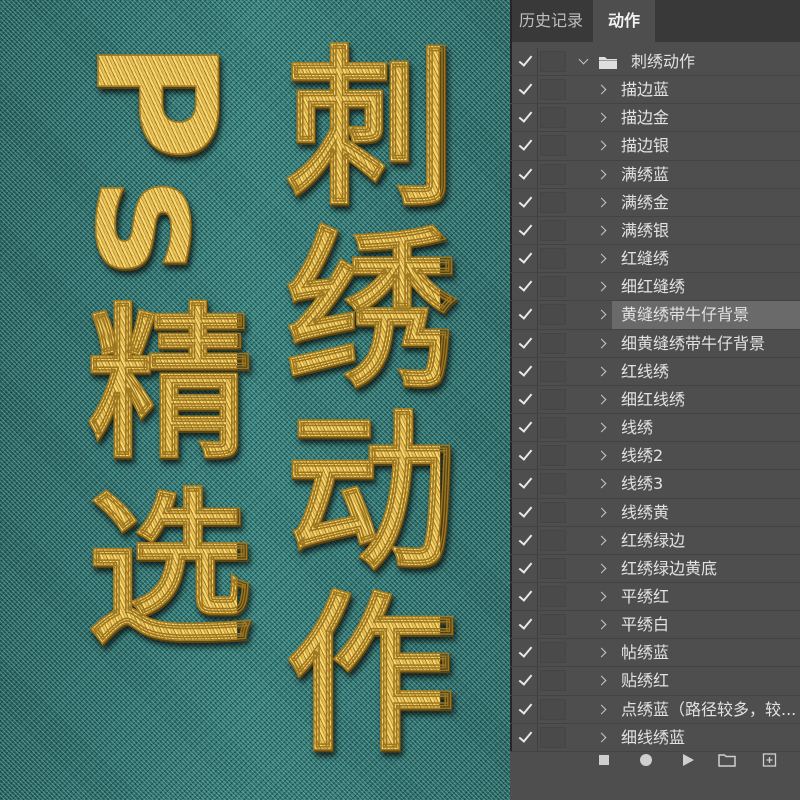  I want to click on action-row: 线绣3, so click(655, 484).